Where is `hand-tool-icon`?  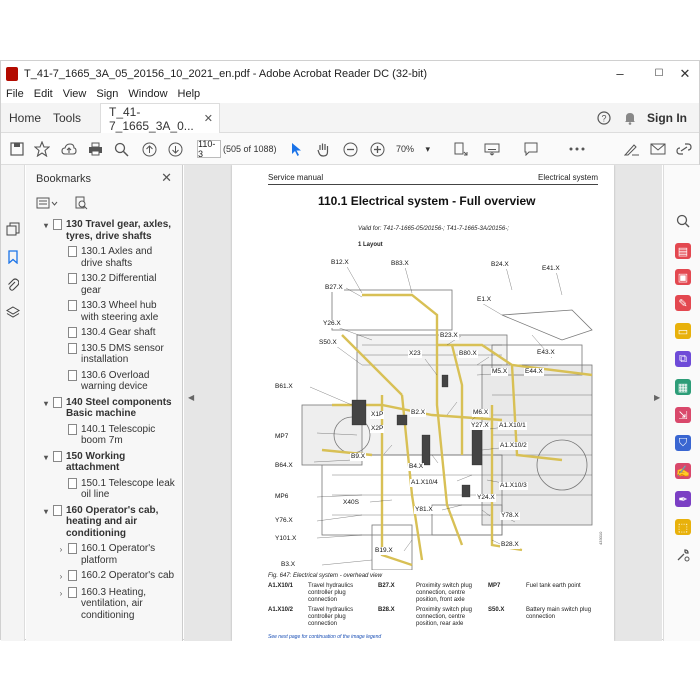
hand-tool-icon is located at coordinates (324, 149).